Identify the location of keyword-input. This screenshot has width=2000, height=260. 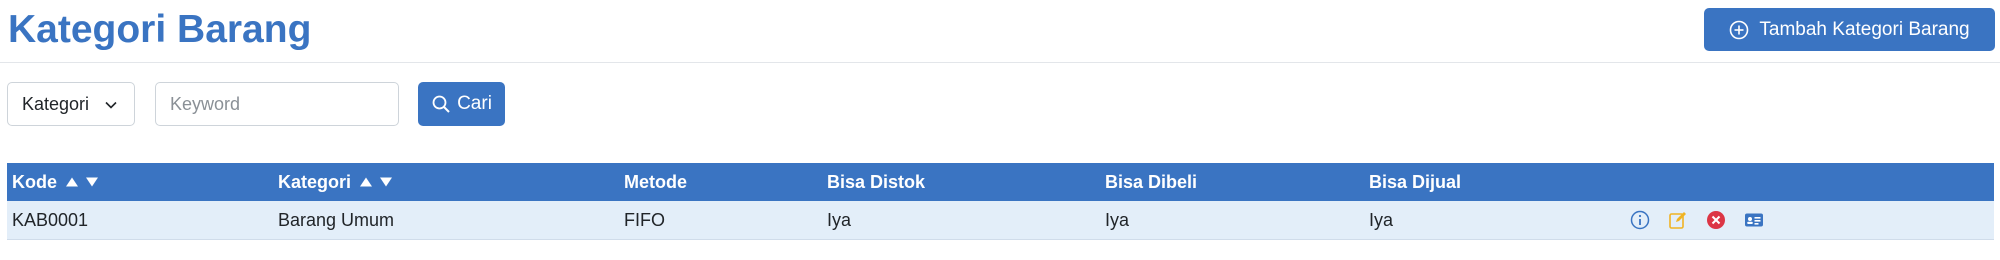
(277, 104).